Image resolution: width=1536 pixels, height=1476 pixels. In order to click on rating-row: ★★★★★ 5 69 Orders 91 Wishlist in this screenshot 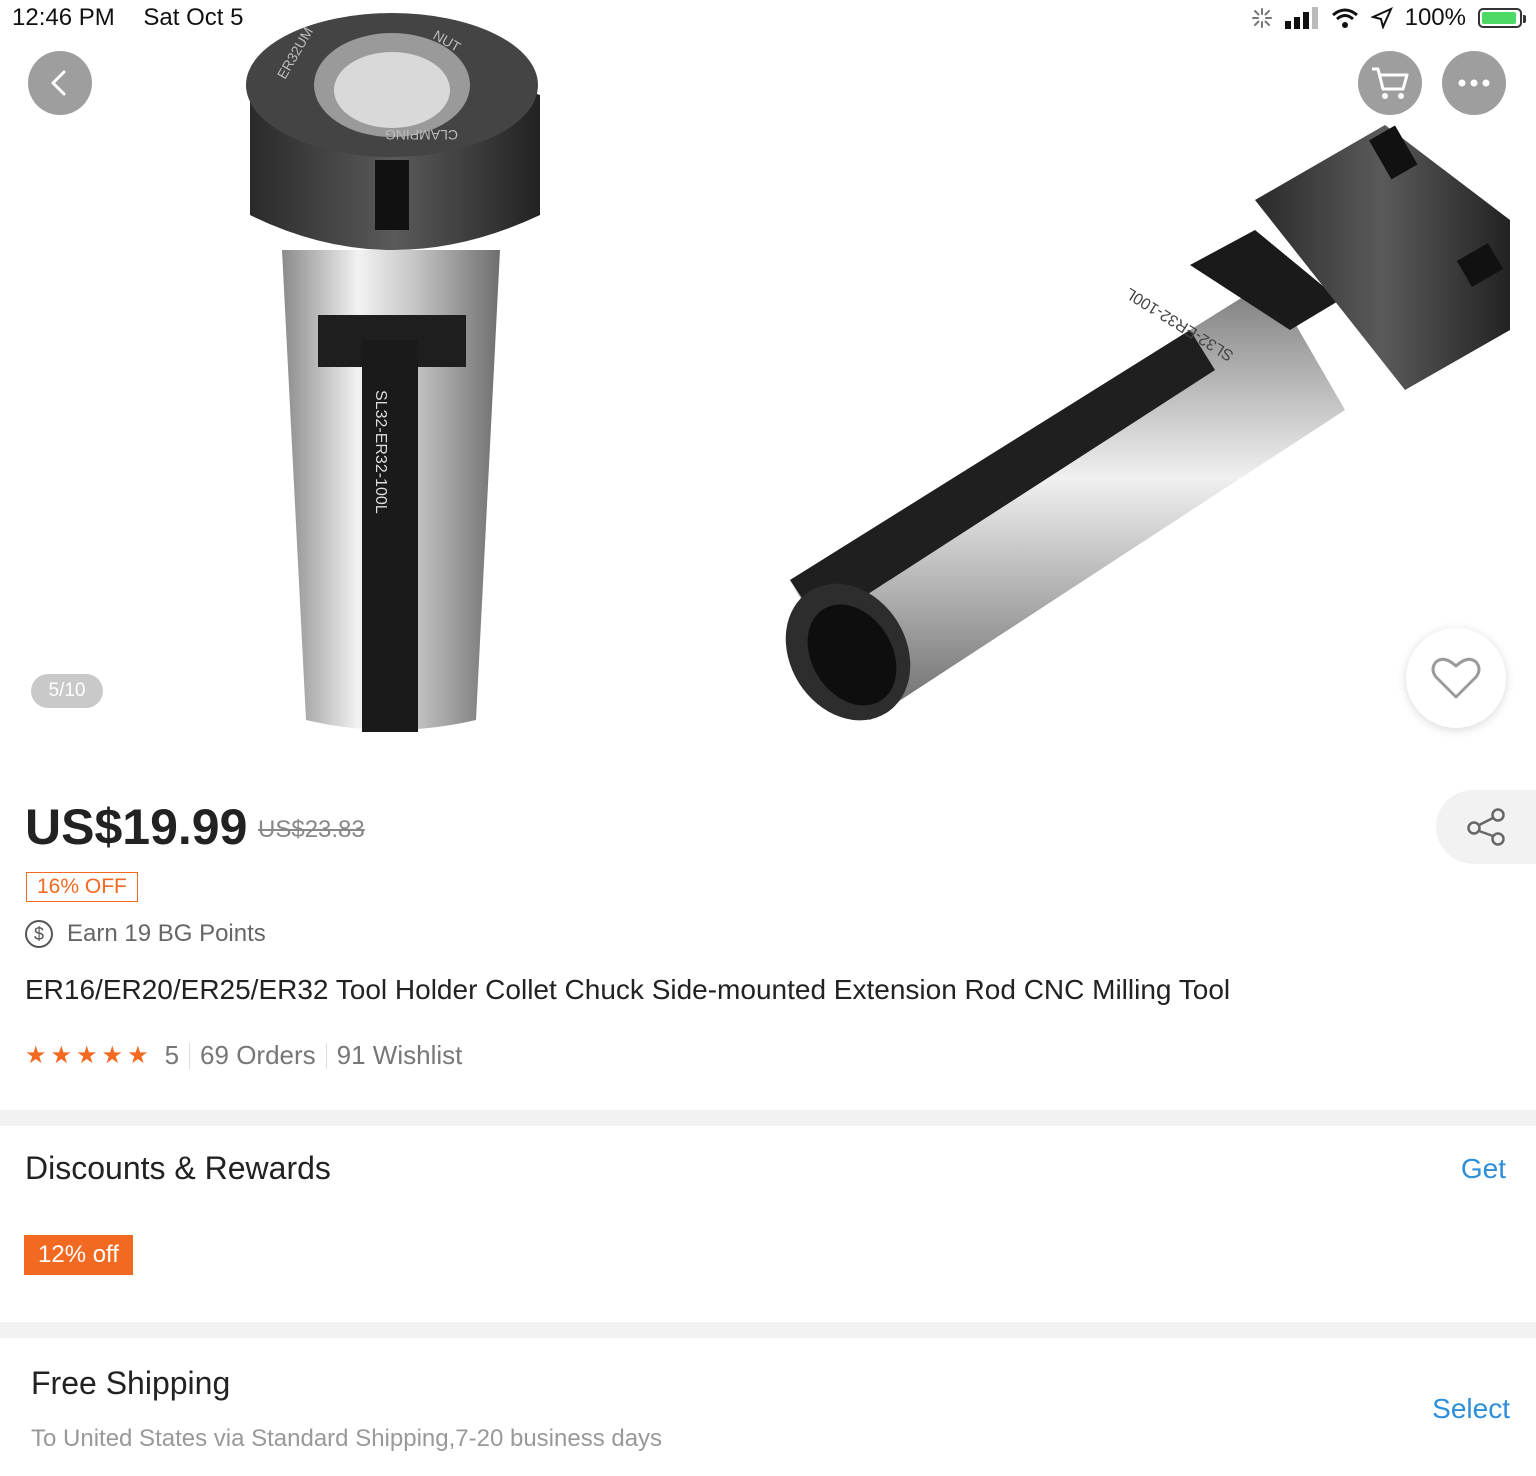, I will do `click(243, 1055)`.